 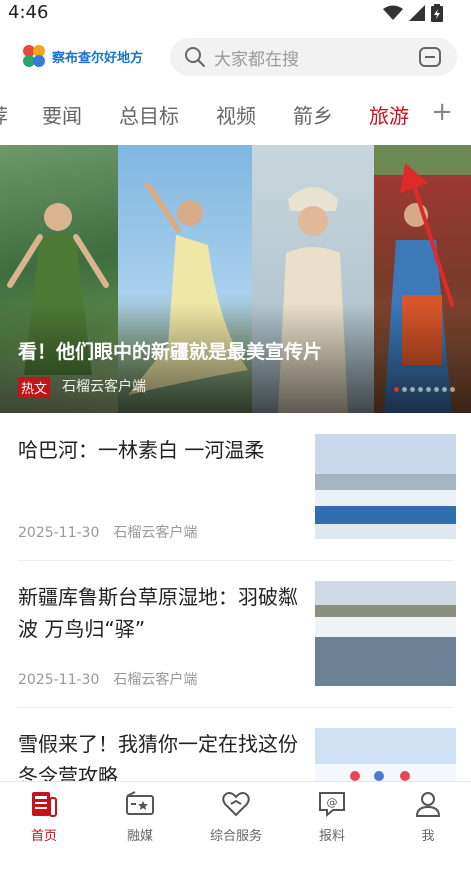 What do you see at coordinates (236, 804) in the screenshot?
I see `heart-service-icon` at bounding box center [236, 804].